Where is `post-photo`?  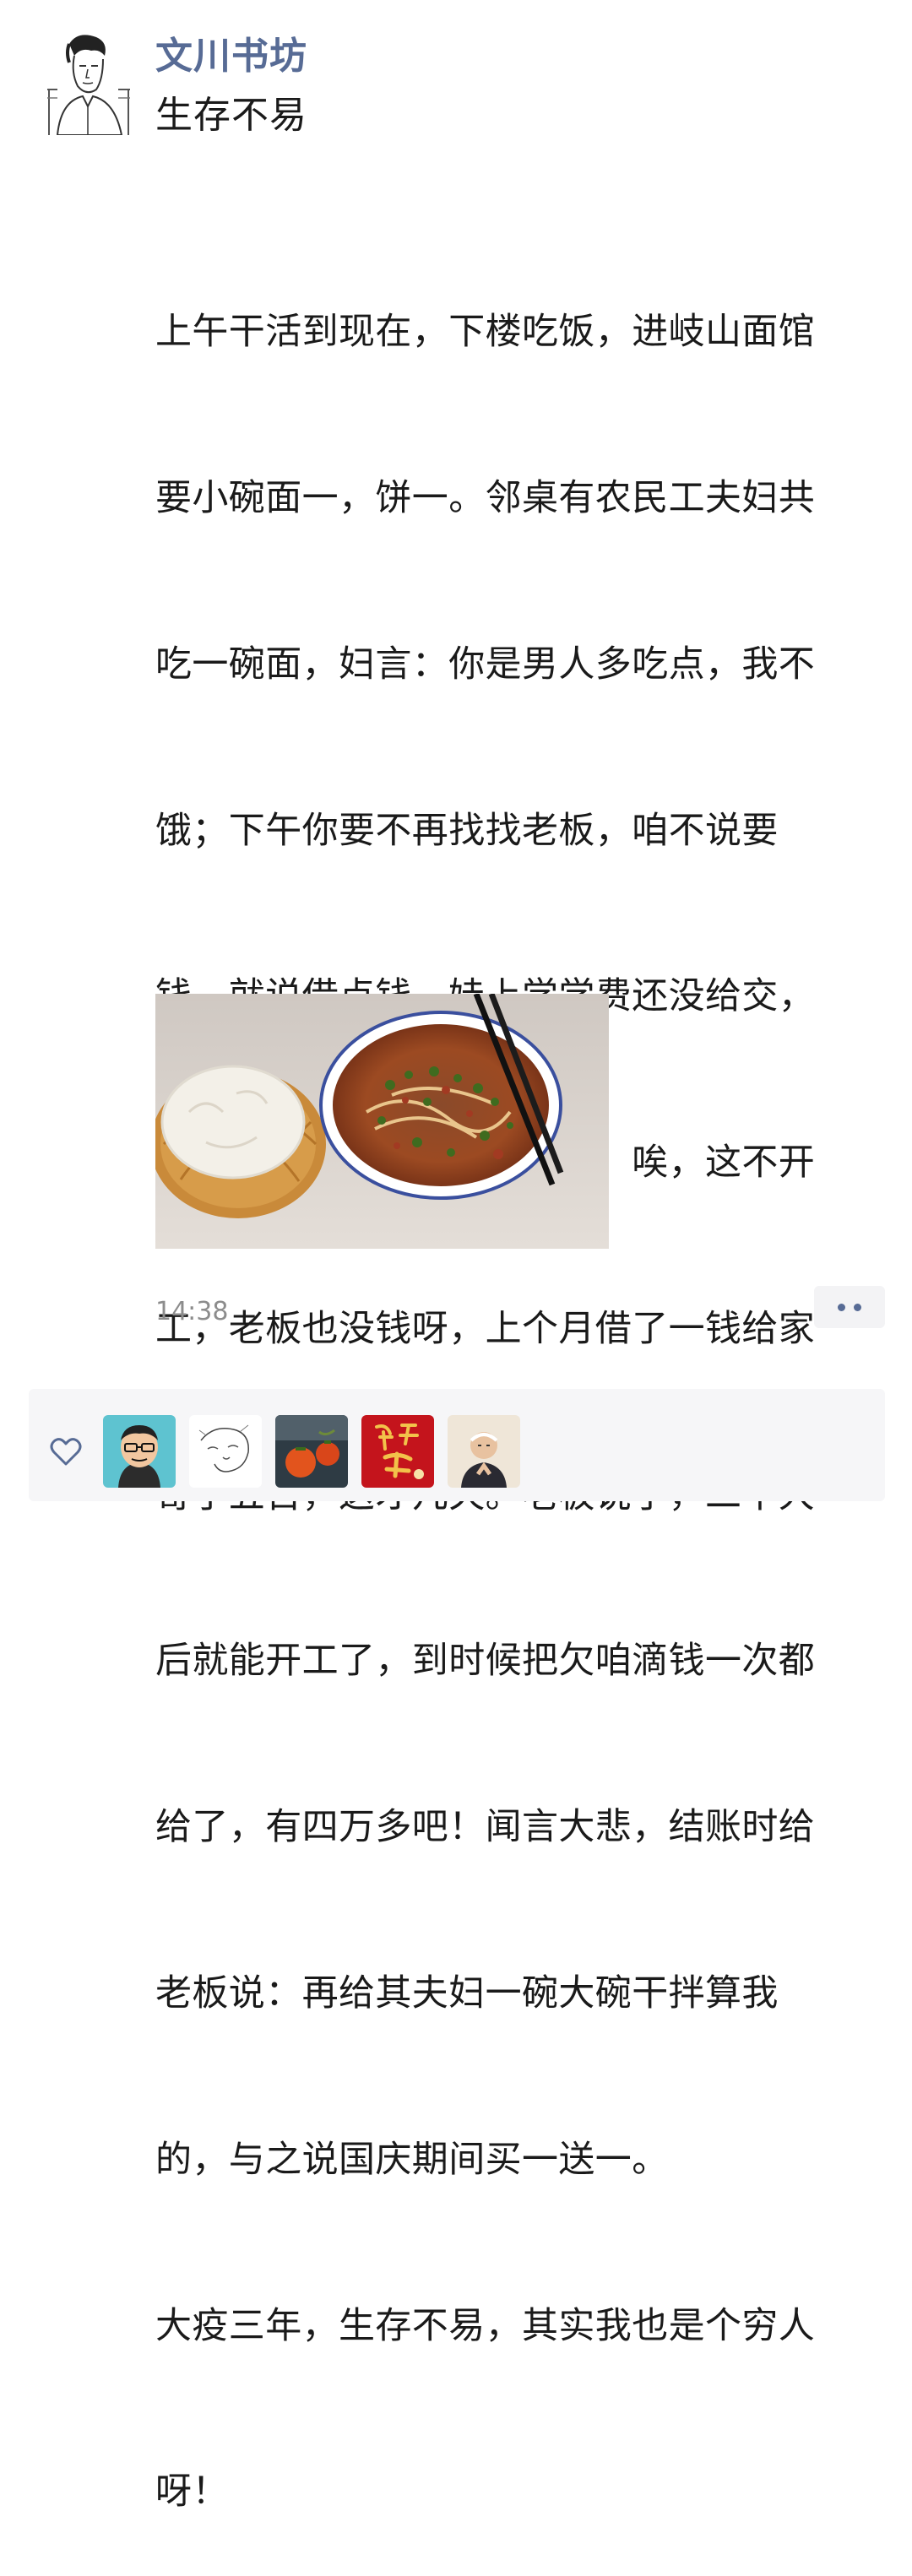 post-photo is located at coordinates (382, 1121).